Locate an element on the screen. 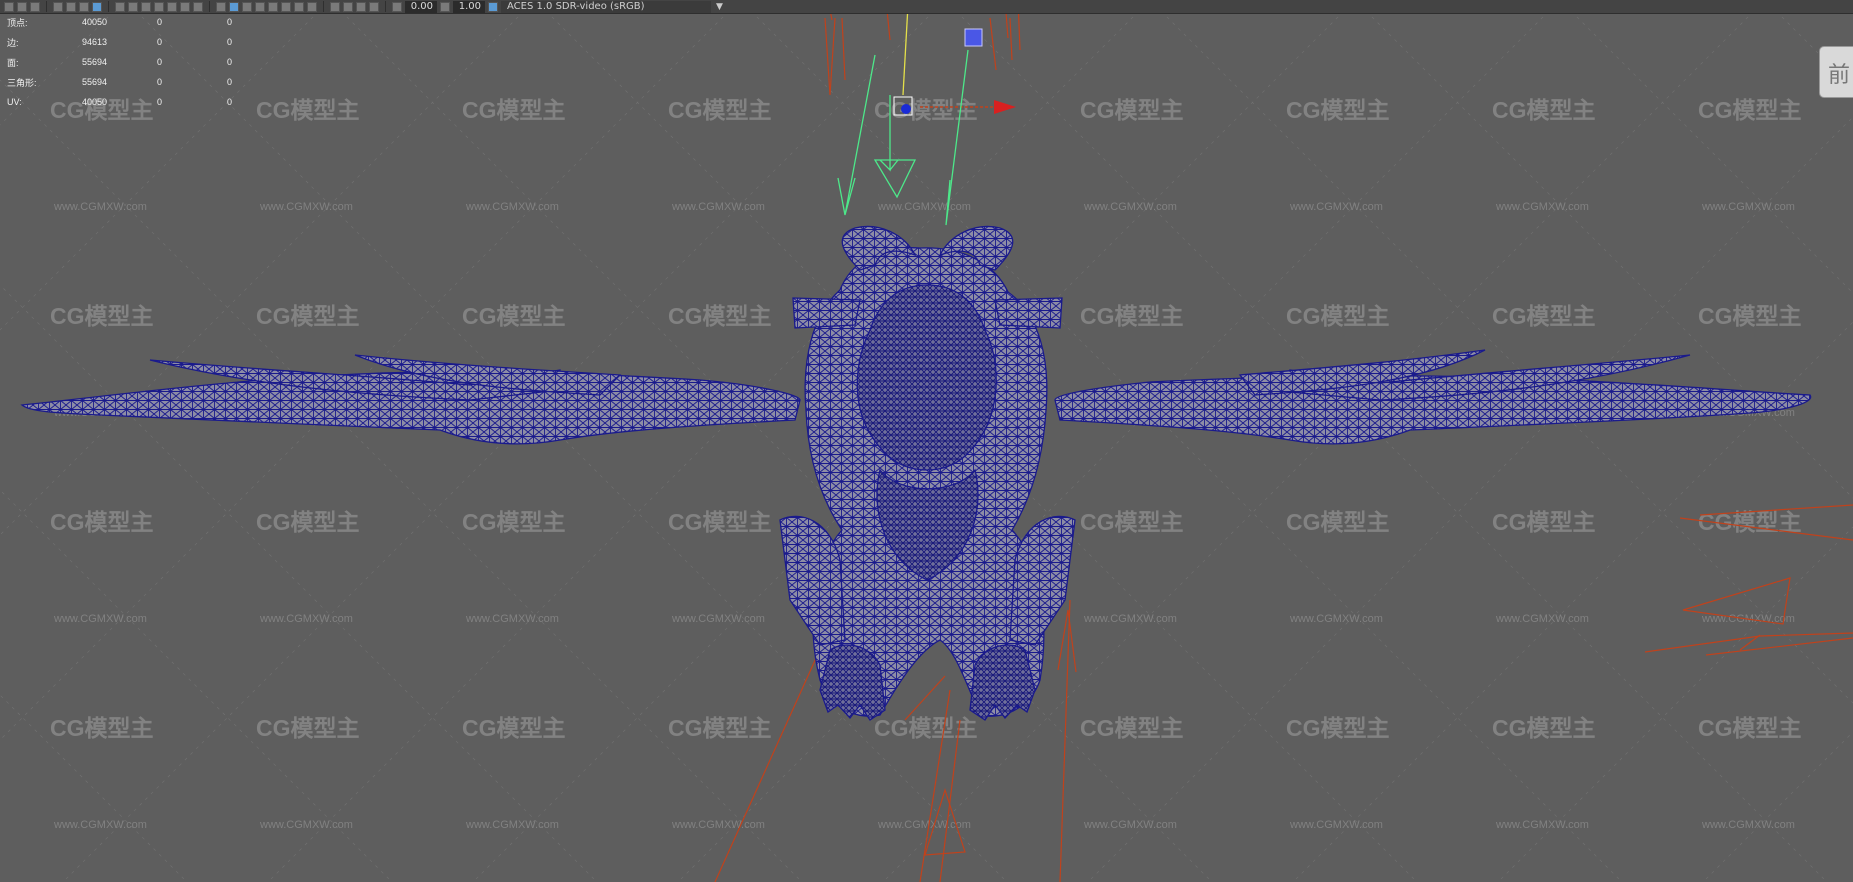 The height and width of the screenshot is (882, 1853). viewcube-front-label: 前 is located at coordinates (1836, 72).